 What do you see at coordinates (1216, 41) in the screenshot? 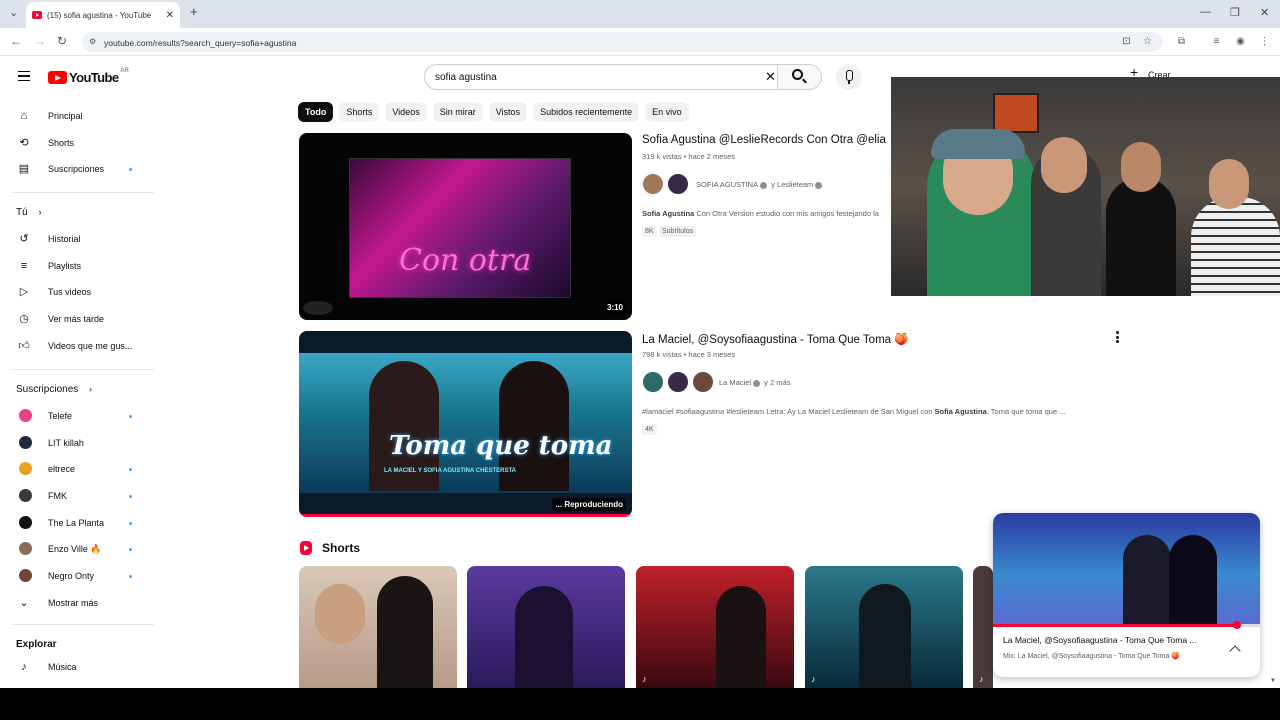
I see `media-controls-icon: ≡` at bounding box center [1216, 41].